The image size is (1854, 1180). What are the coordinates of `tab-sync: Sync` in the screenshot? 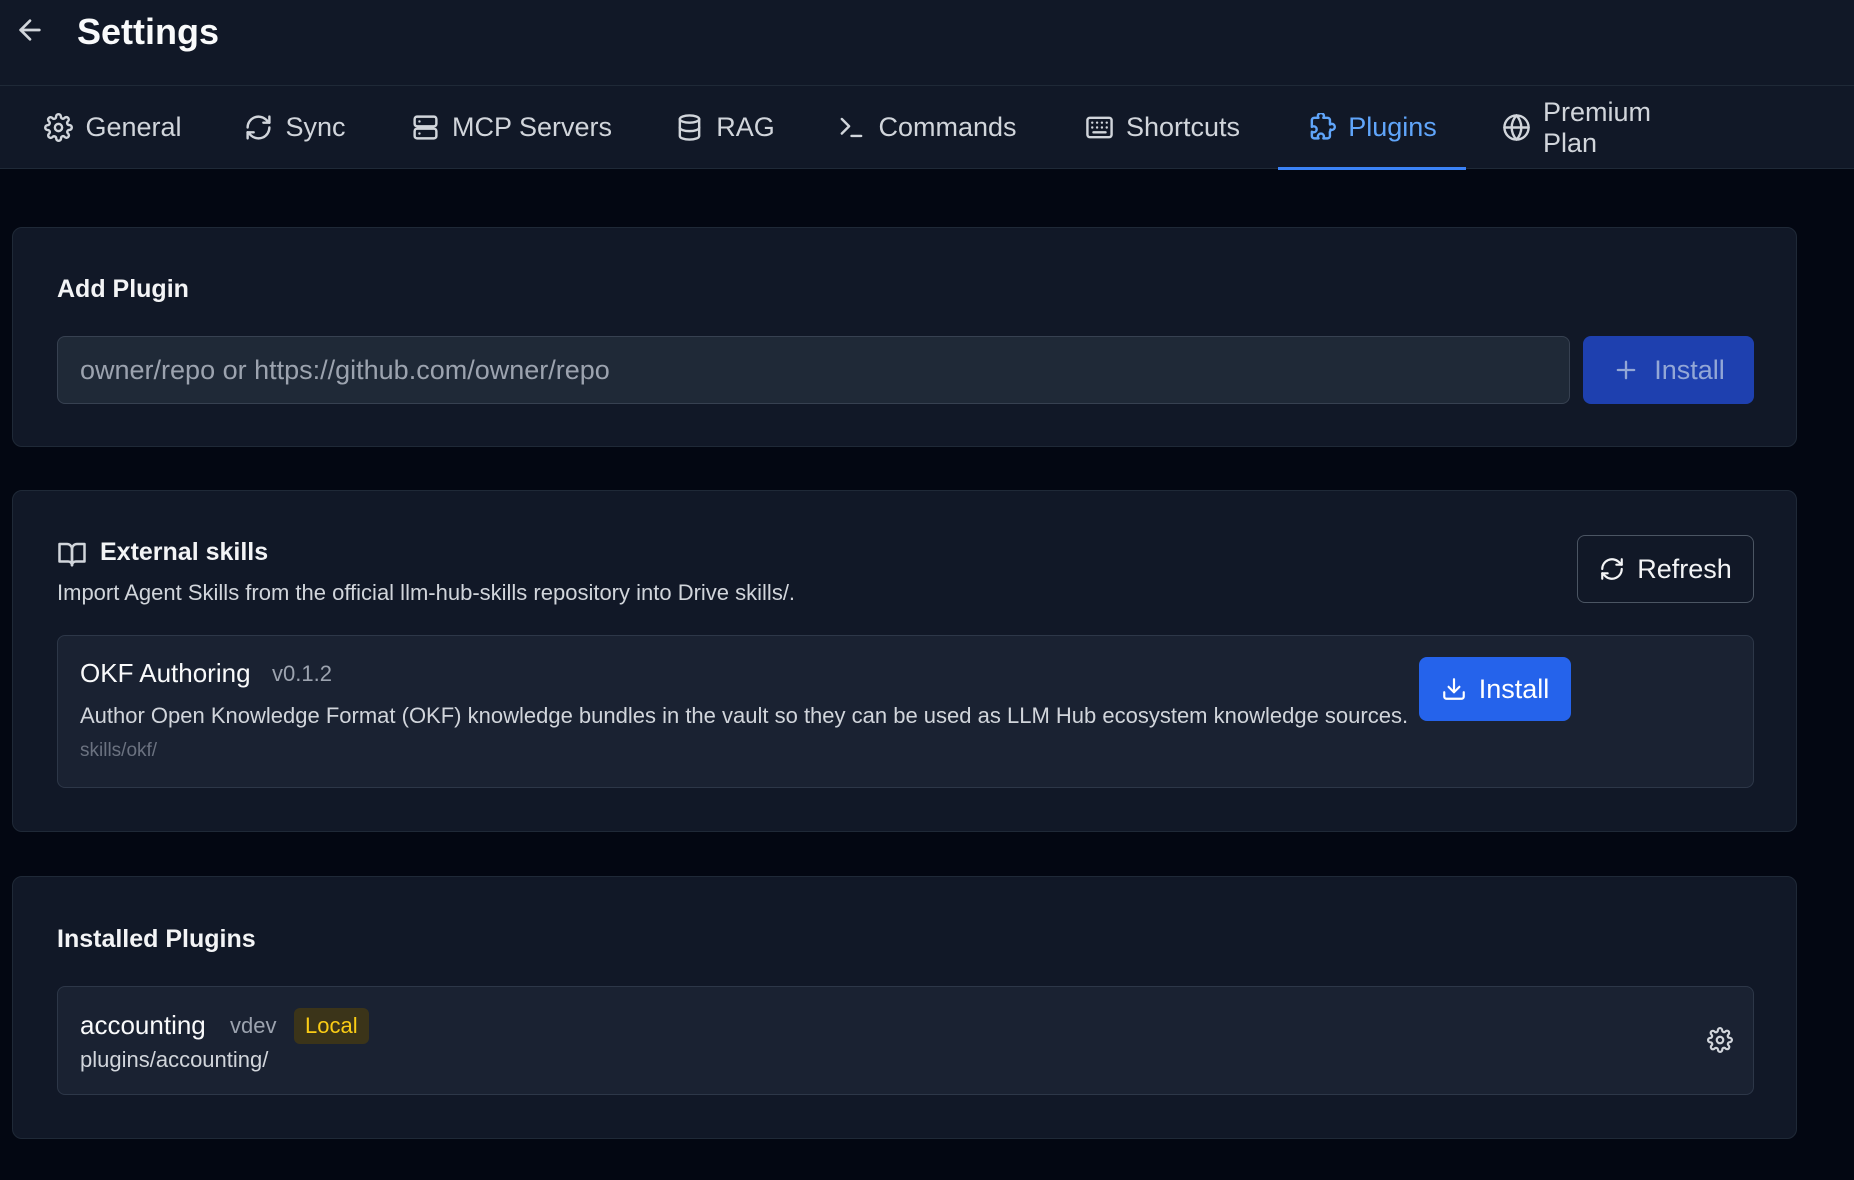 It's located at (295, 127).